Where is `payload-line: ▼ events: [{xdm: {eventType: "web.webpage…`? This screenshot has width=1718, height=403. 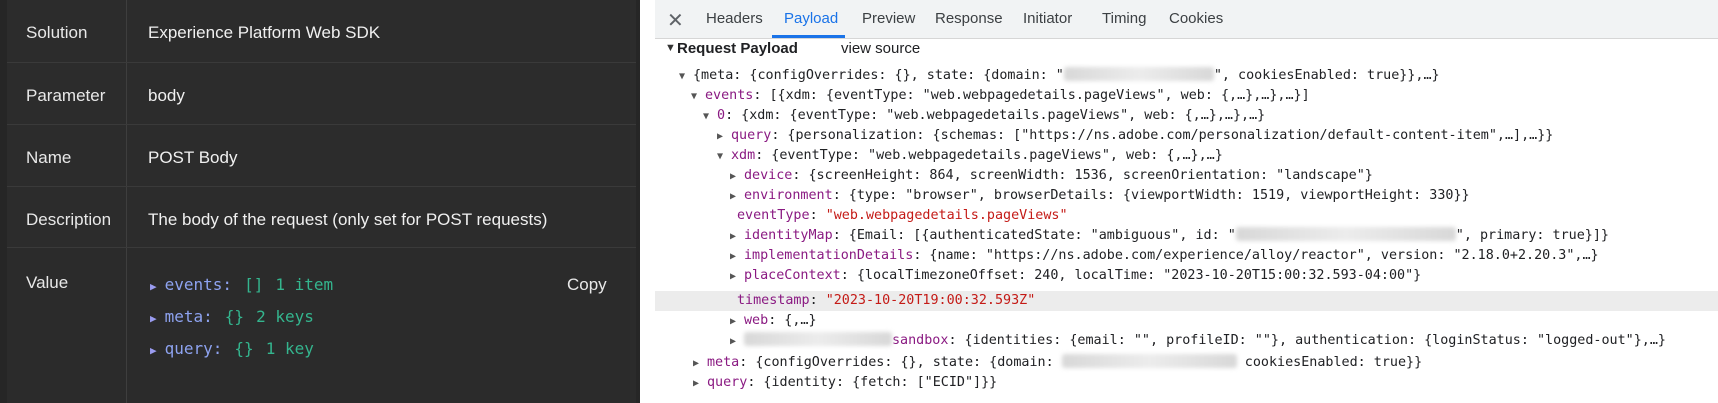 payload-line: ▼ events: [{xdm: {eventType: "web.webpage… is located at coordinates (1000, 96).